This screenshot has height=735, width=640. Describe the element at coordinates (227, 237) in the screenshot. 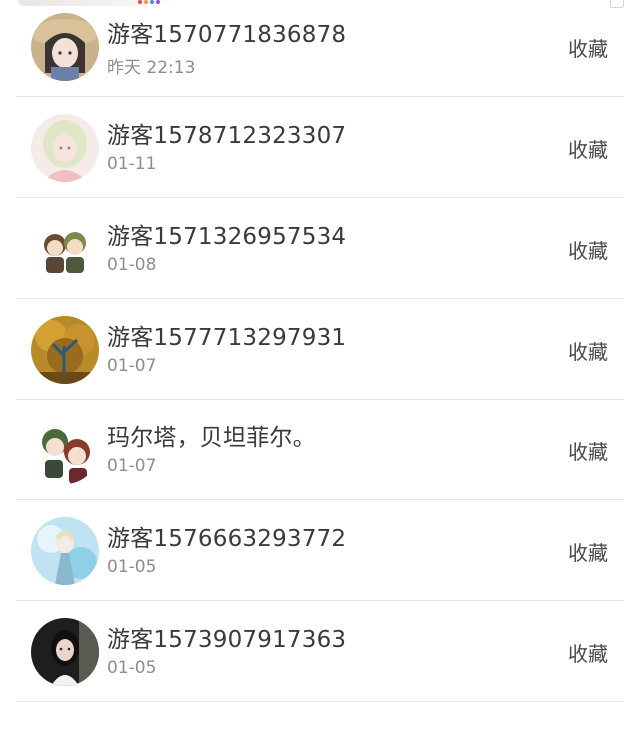

I see `contact-name: 游客1571326957534` at that location.